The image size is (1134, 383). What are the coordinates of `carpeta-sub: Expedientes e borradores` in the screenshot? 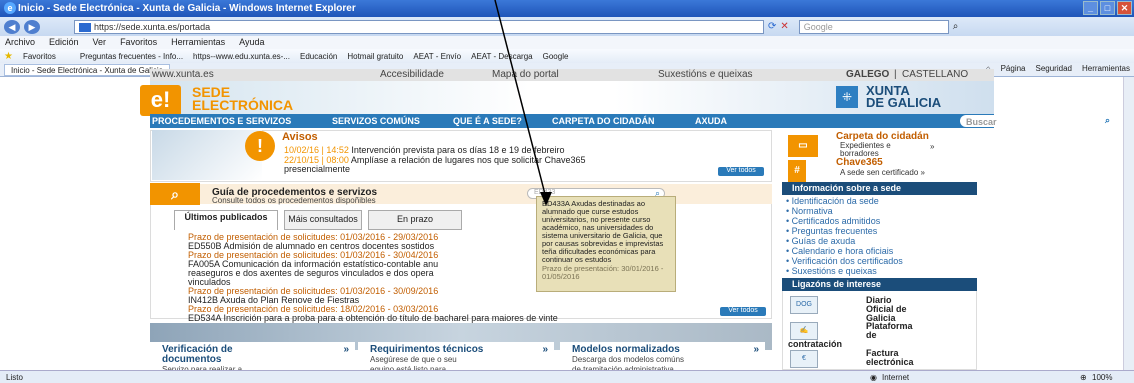 It's located at (865, 150).